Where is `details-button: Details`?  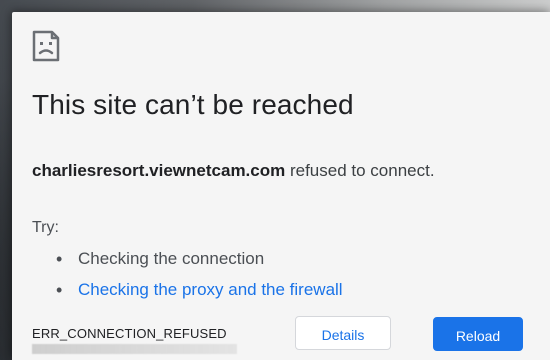 details-button: Details is located at coordinates (343, 333).